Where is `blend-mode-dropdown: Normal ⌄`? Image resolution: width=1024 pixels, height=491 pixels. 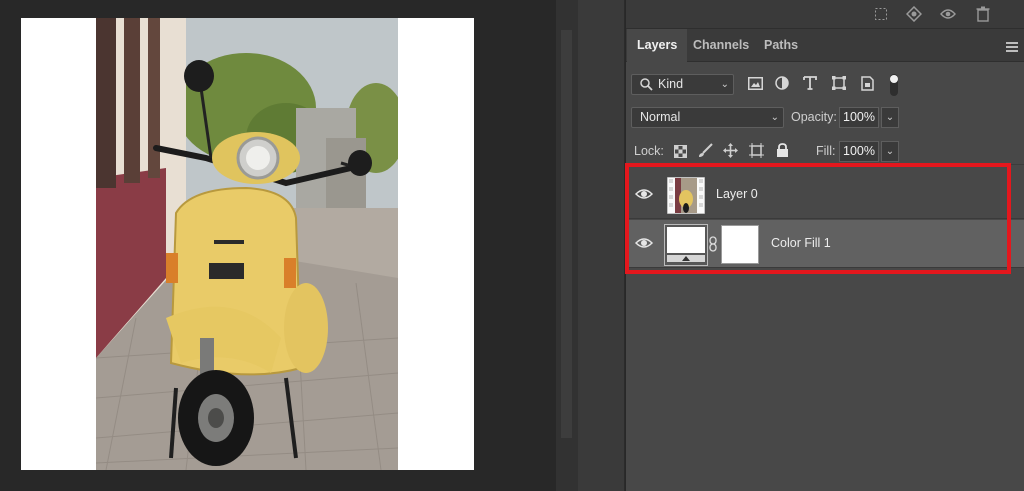 blend-mode-dropdown: Normal ⌄ is located at coordinates (707, 117).